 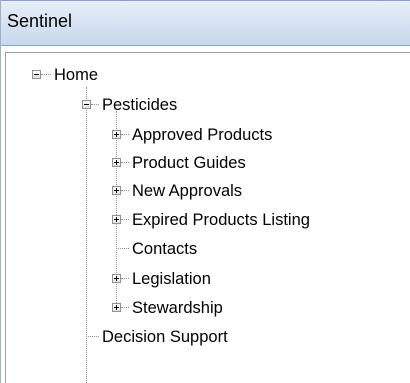 I want to click on tree-node-stewardship: Stewardship, so click(x=166, y=309).